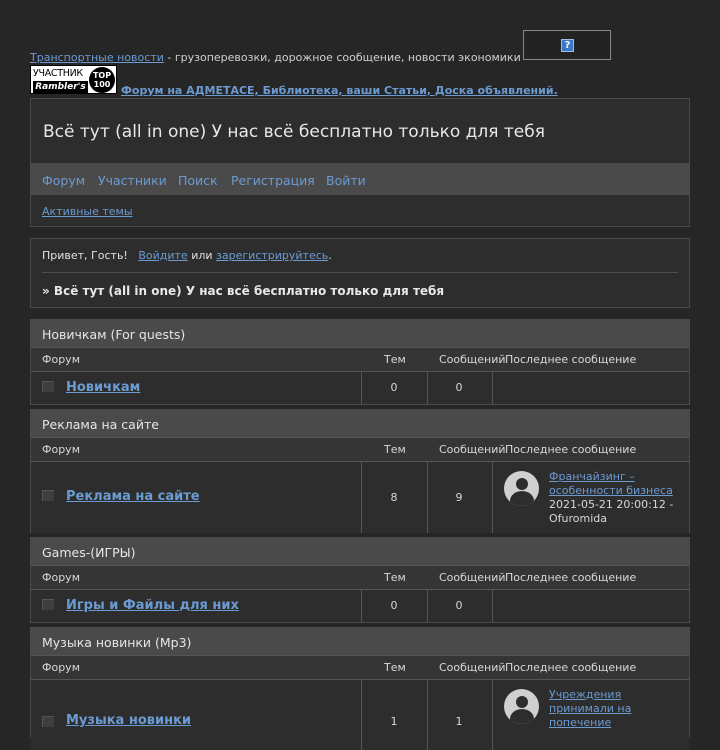 The width and height of the screenshot is (720, 750). What do you see at coordinates (73, 79) in the screenshot?
I see `rambler-top100-badge: УЧАСТНИК Rambler's TOP 100` at bounding box center [73, 79].